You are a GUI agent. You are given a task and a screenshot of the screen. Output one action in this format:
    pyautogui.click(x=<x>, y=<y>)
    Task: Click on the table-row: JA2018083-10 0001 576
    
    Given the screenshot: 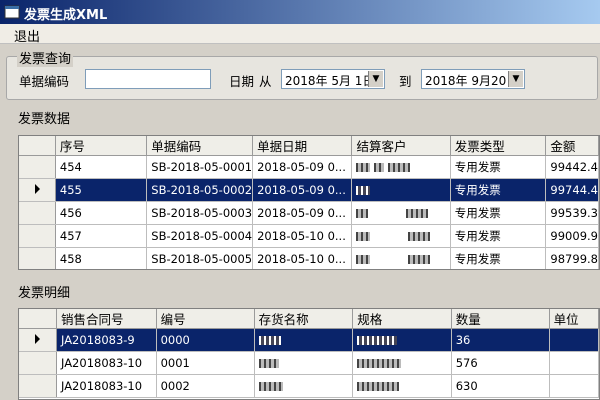 What is the action you would take?
    pyautogui.click(x=309, y=363)
    